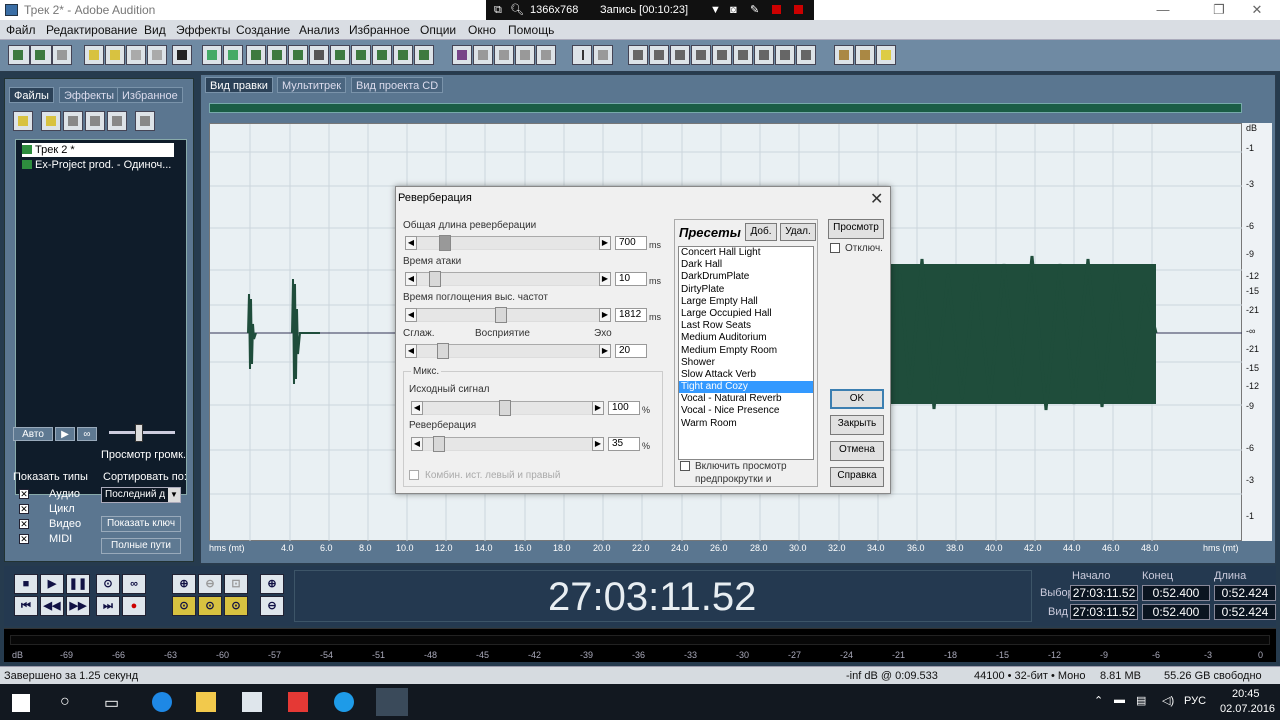 The image size is (1280, 720). I want to click on slider-track, so click(508, 279).